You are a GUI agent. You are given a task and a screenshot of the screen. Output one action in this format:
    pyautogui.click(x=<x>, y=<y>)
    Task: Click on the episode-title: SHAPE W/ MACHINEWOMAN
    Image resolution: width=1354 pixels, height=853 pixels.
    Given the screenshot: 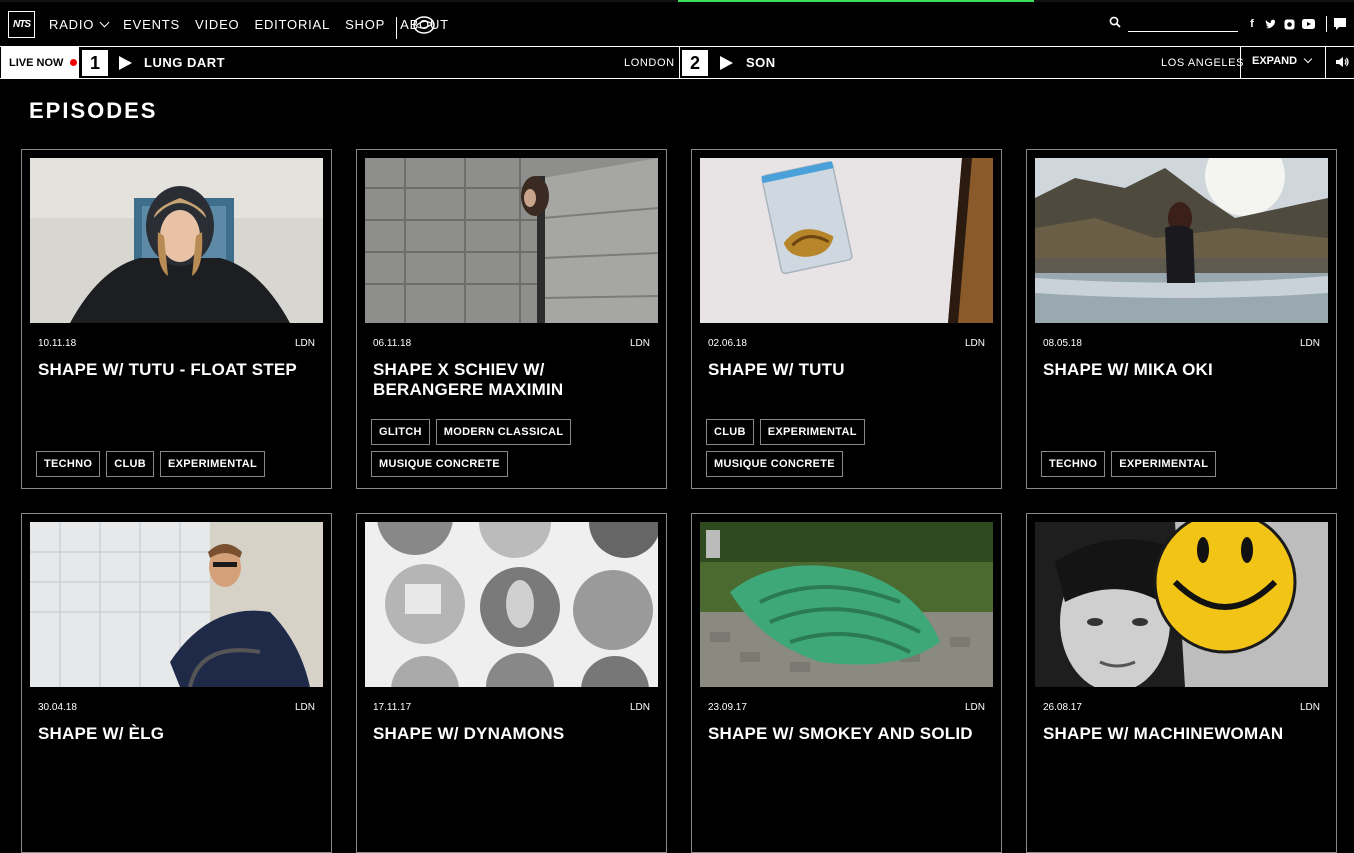 What is the action you would take?
    pyautogui.click(x=1183, y=734)
    